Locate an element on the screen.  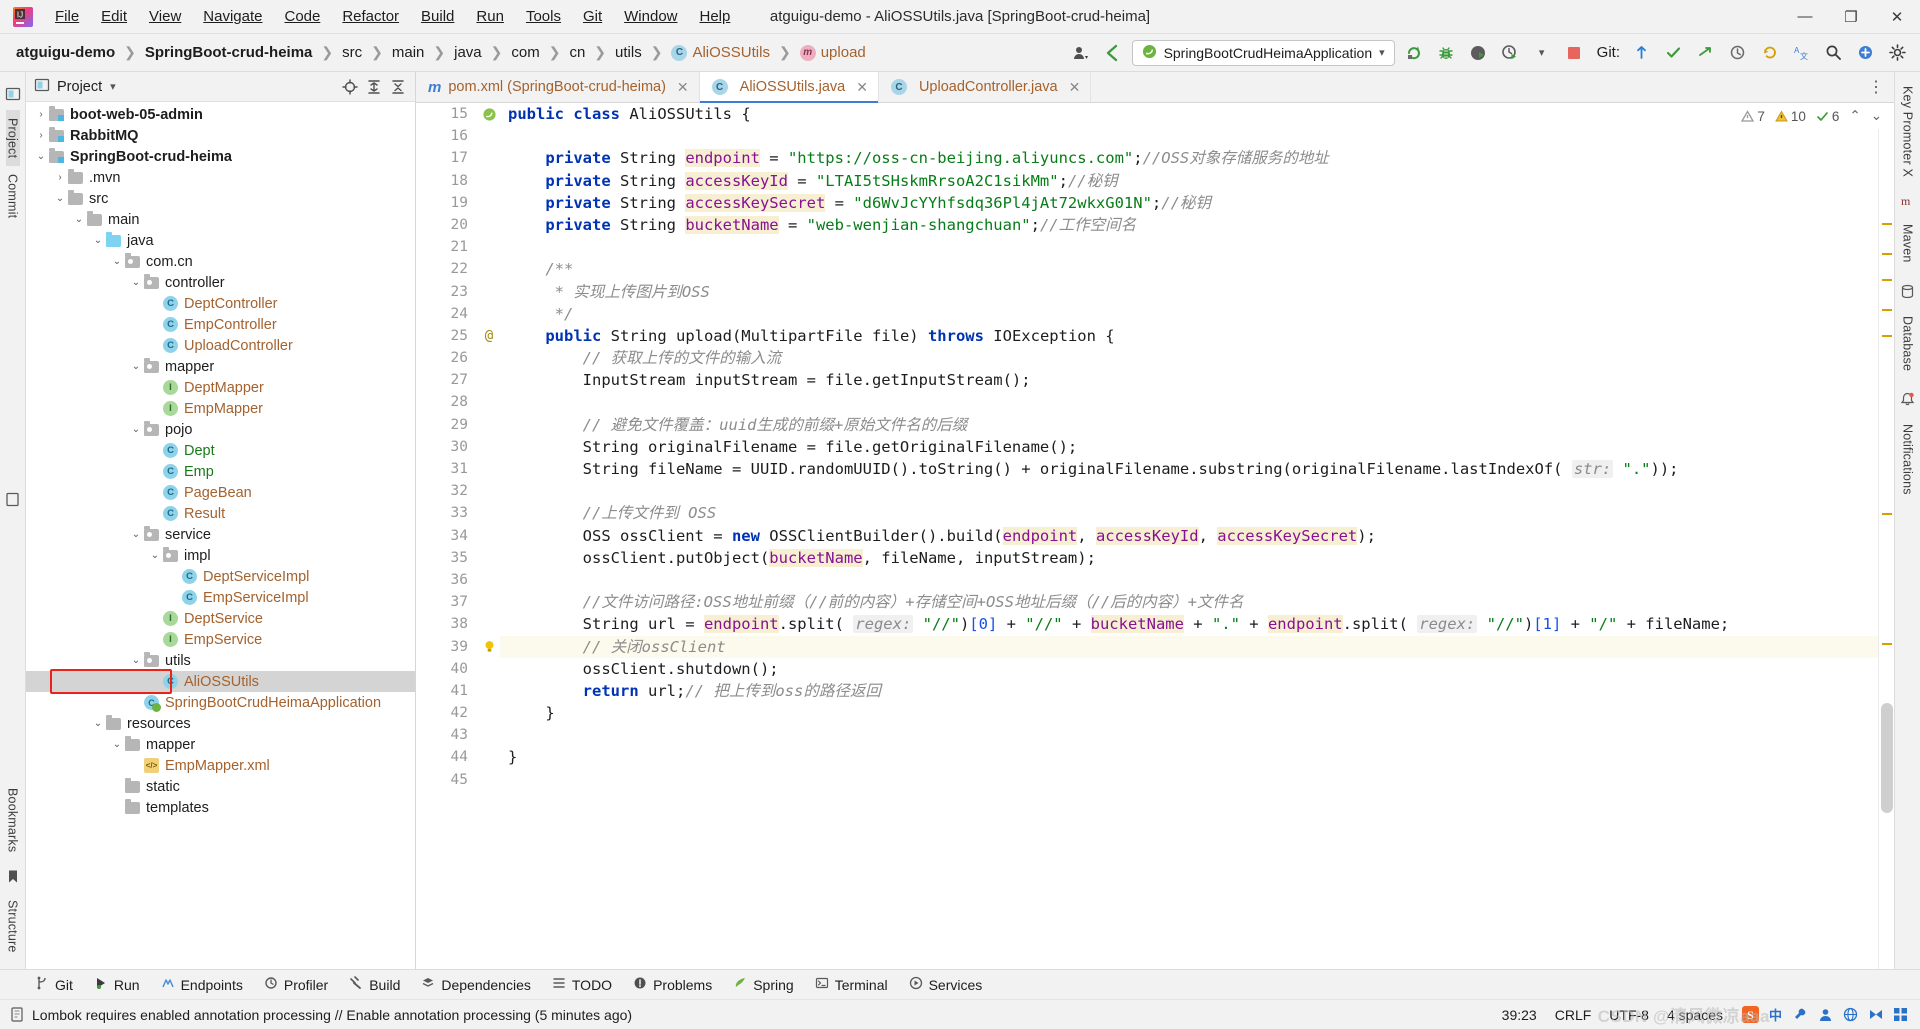
tree-node-empmapper-xml: </> EmpMapper.xml is located at coordinates (220, 765).